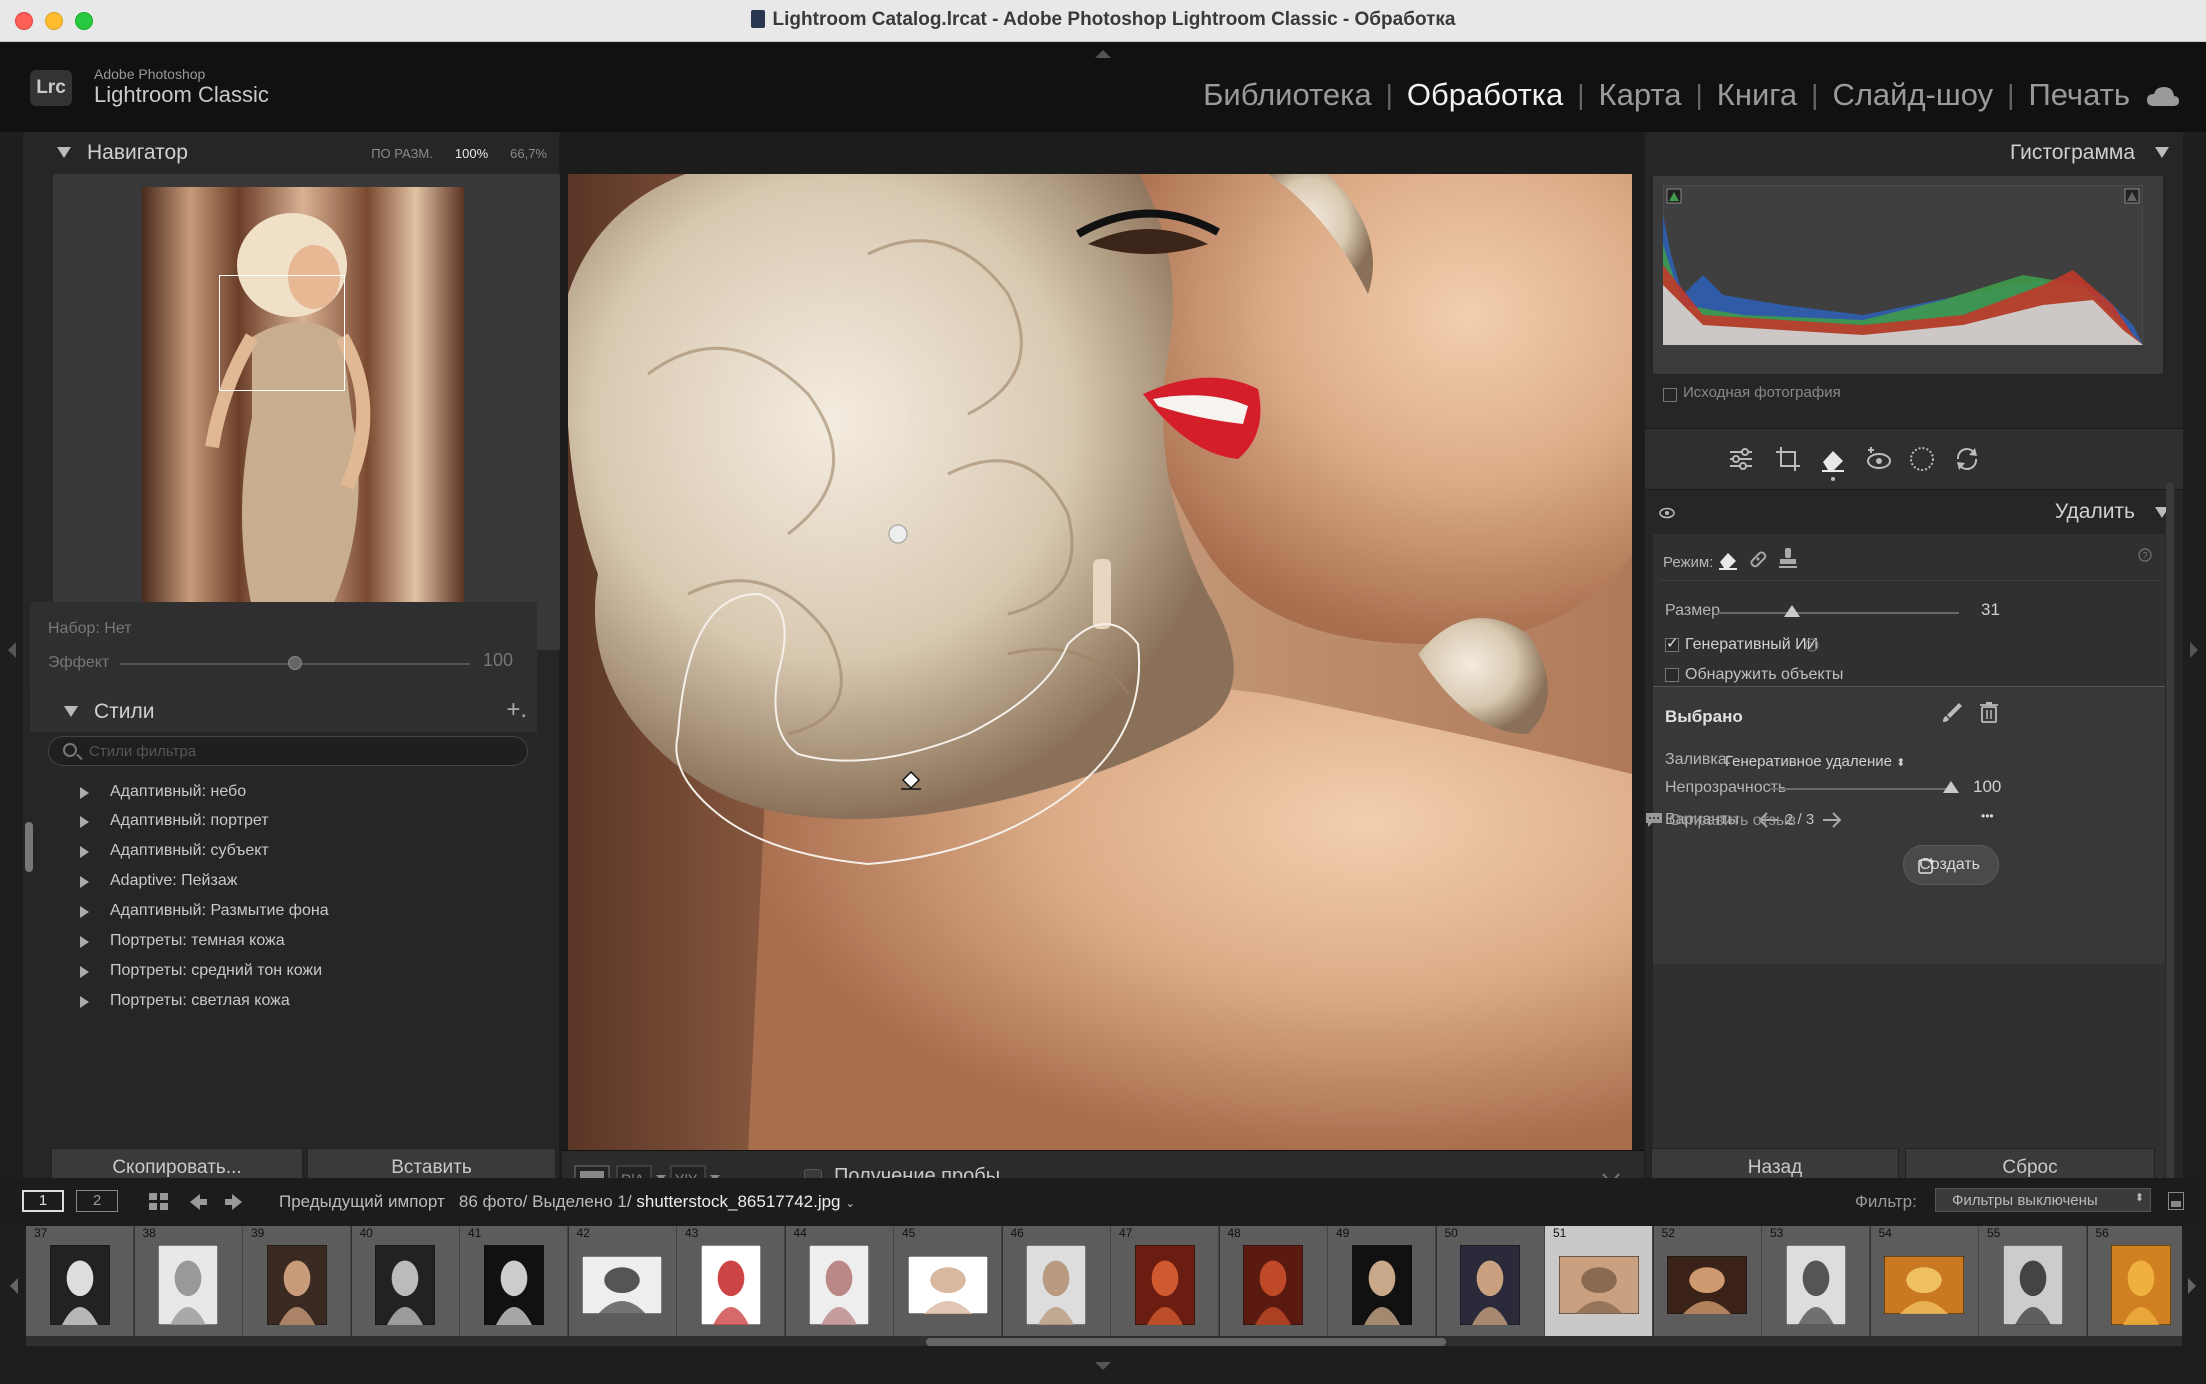  I want to click on filmstrip-cell: 50, so click(1490, 1281).